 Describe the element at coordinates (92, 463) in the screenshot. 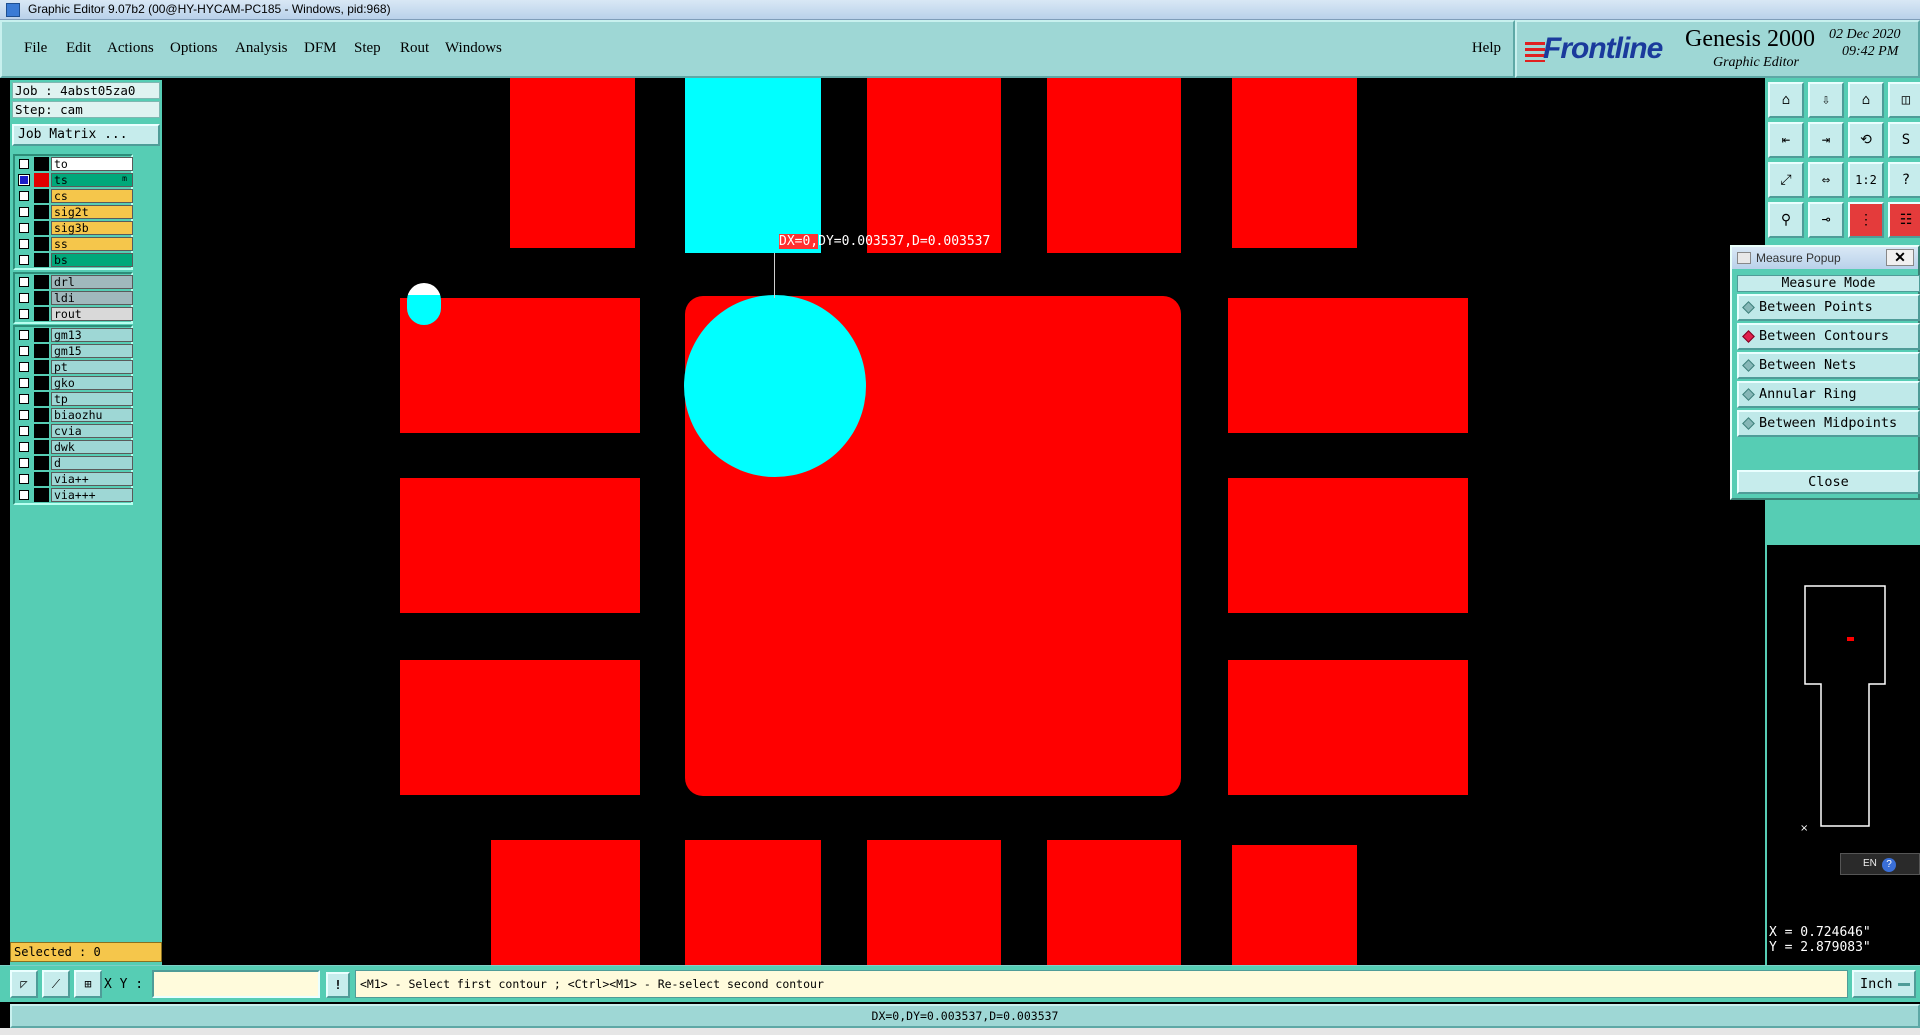

I see `layer-name: d` at that location.